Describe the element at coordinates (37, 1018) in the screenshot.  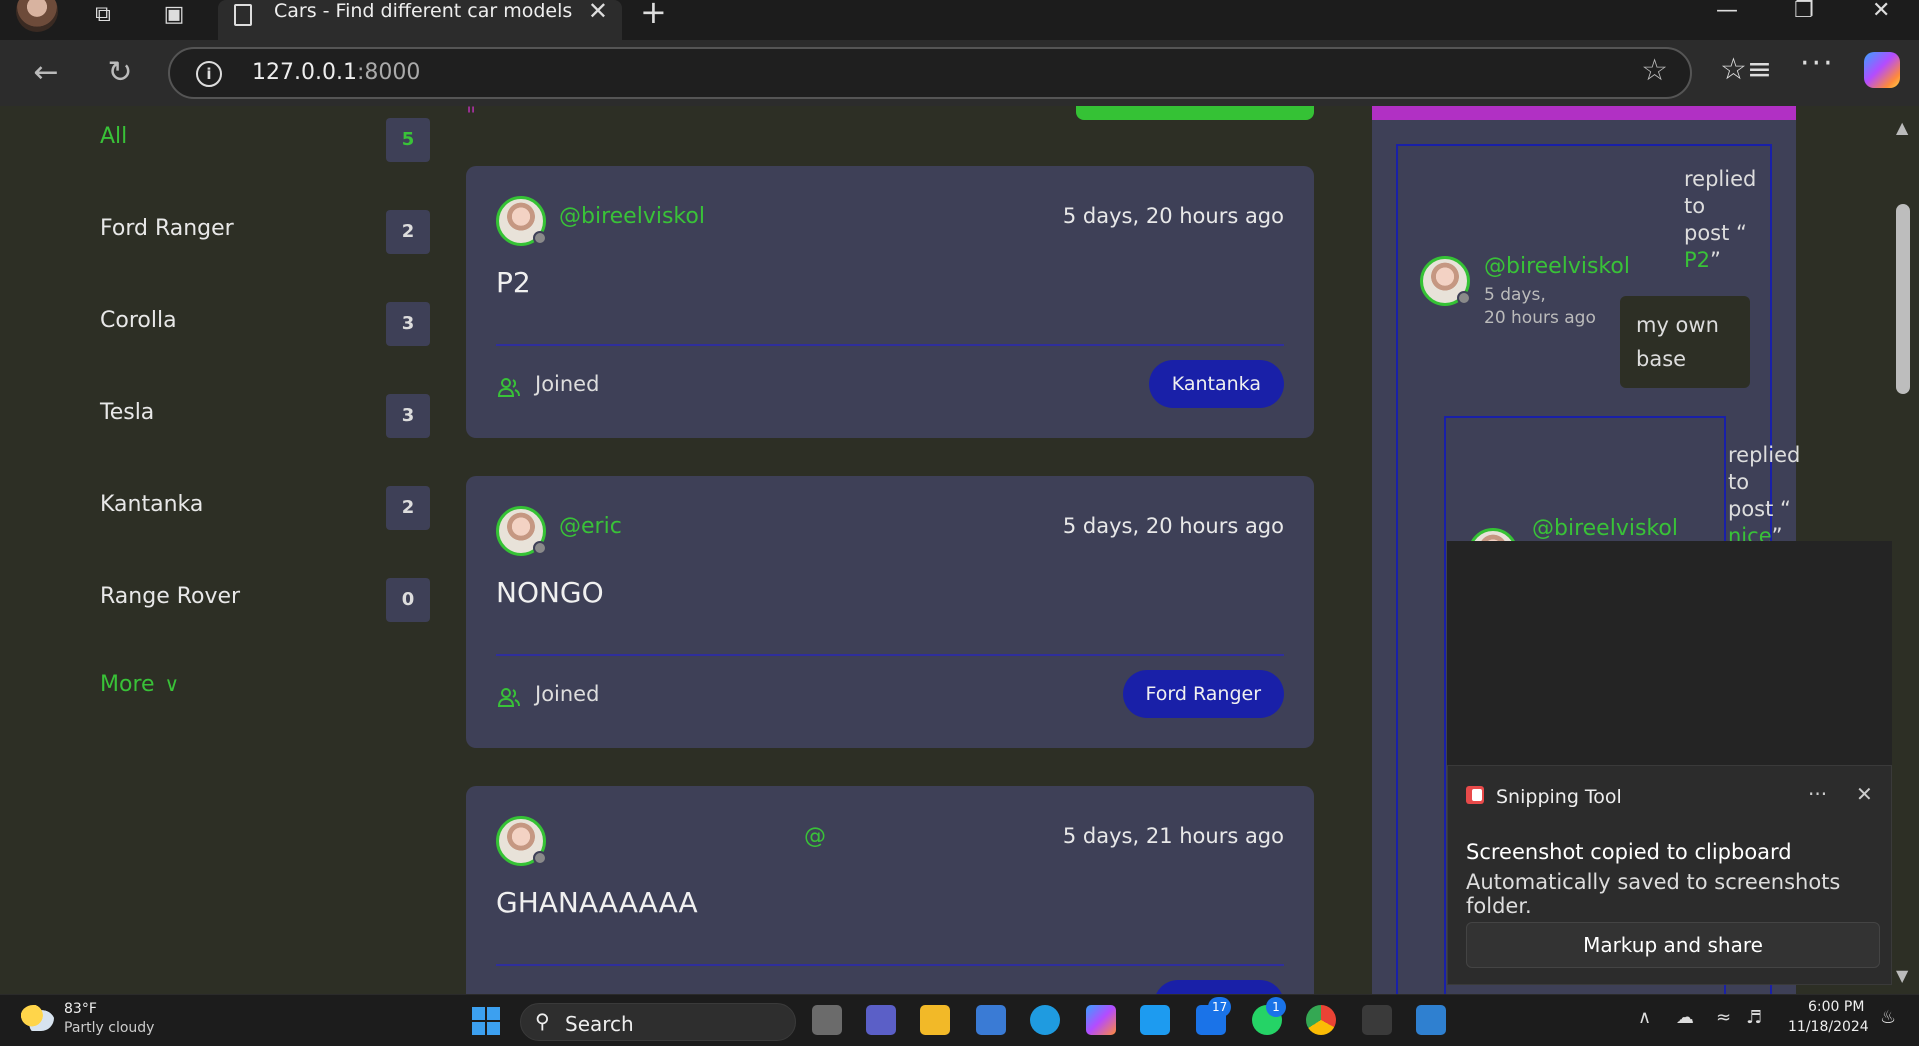
I see `weather-icon` at that location.